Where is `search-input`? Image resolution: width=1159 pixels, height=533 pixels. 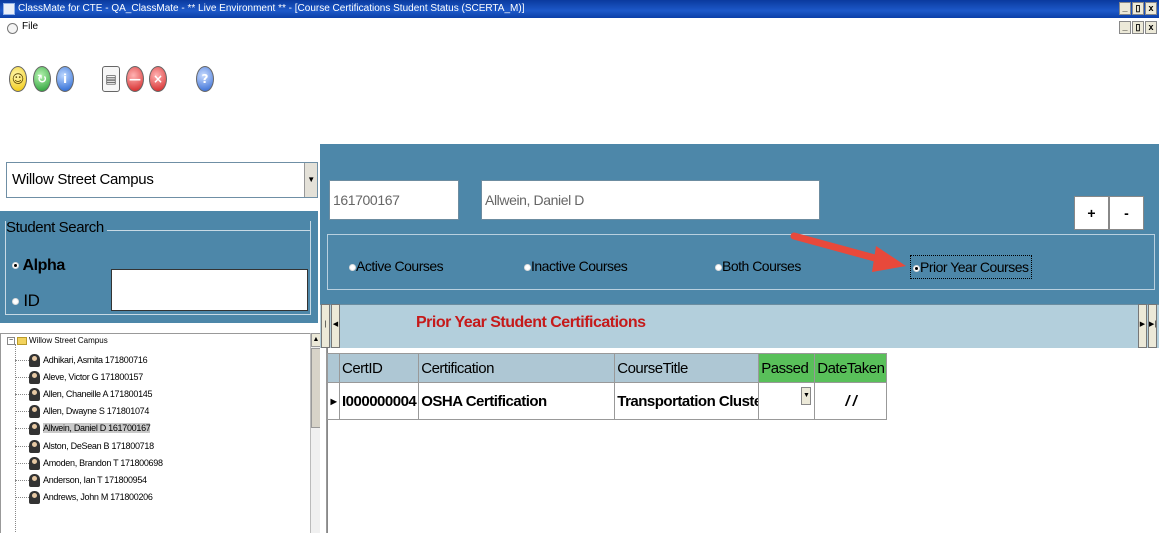 search-input is located at coordinates (209, 290).